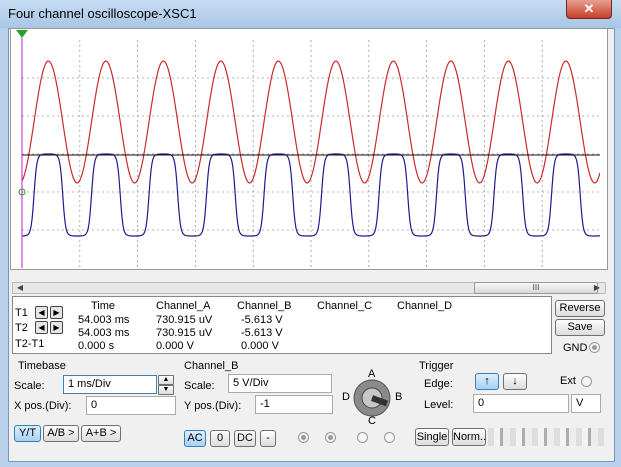 This screenshot has height=467, width=621. Describe the element at coordinates (294, 404) in the screenshot. I see `channel-ypos-input: -1` at that location.